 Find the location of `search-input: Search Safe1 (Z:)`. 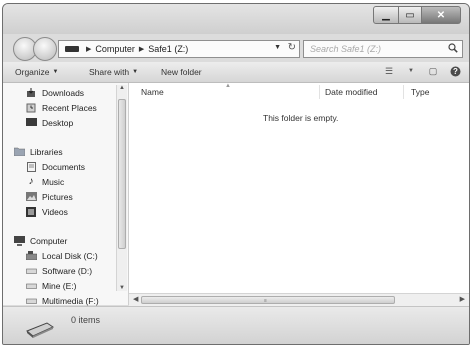

search-input: Search Safe1 (Z:) is located at coordinates (383, 49).